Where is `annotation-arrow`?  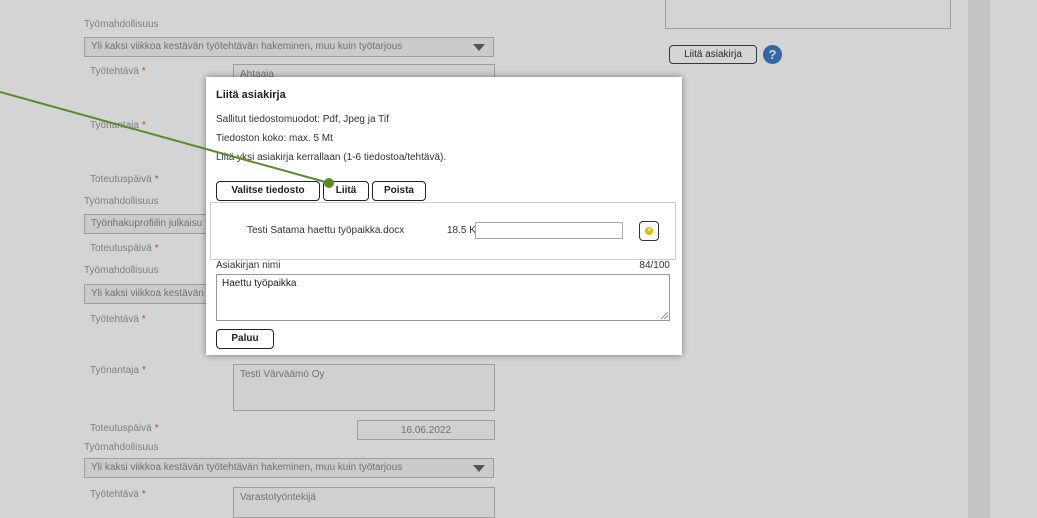 annotation-arrow is located at coordinates (167, 139).